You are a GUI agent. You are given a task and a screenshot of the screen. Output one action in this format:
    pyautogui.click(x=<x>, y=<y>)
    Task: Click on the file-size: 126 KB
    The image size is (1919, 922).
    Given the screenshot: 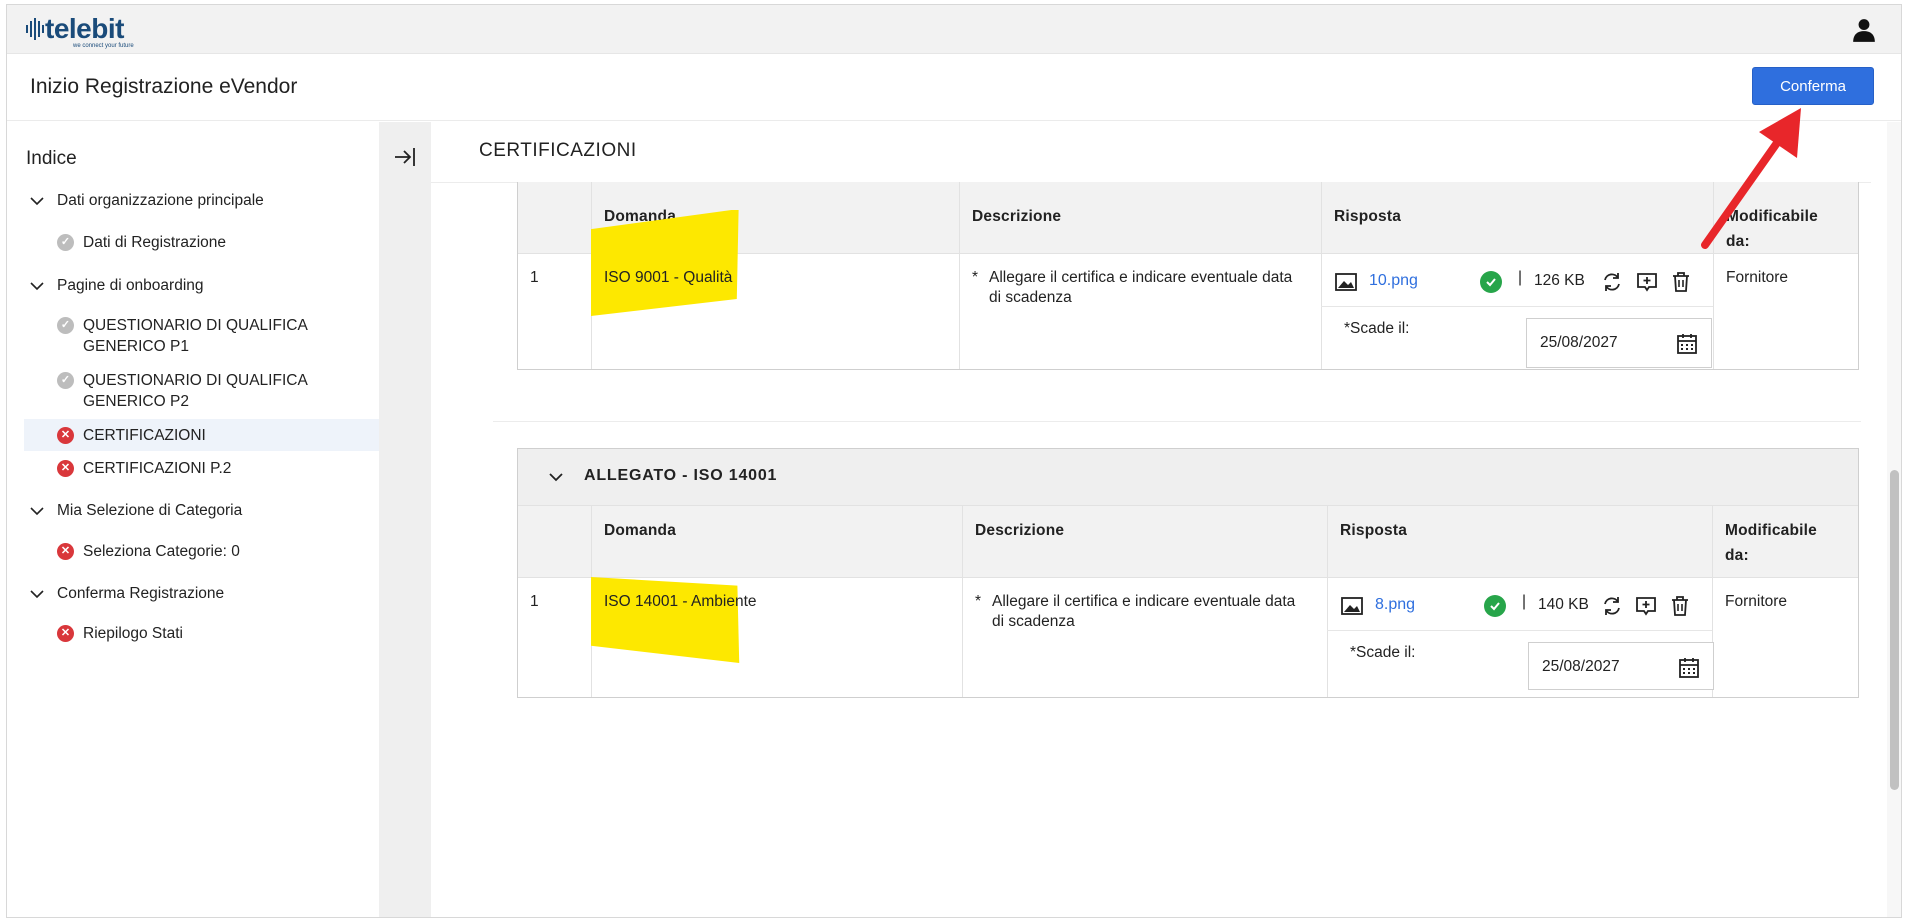 What is the action you would take?
    pyautogui.click(x=1559, y=280)
    